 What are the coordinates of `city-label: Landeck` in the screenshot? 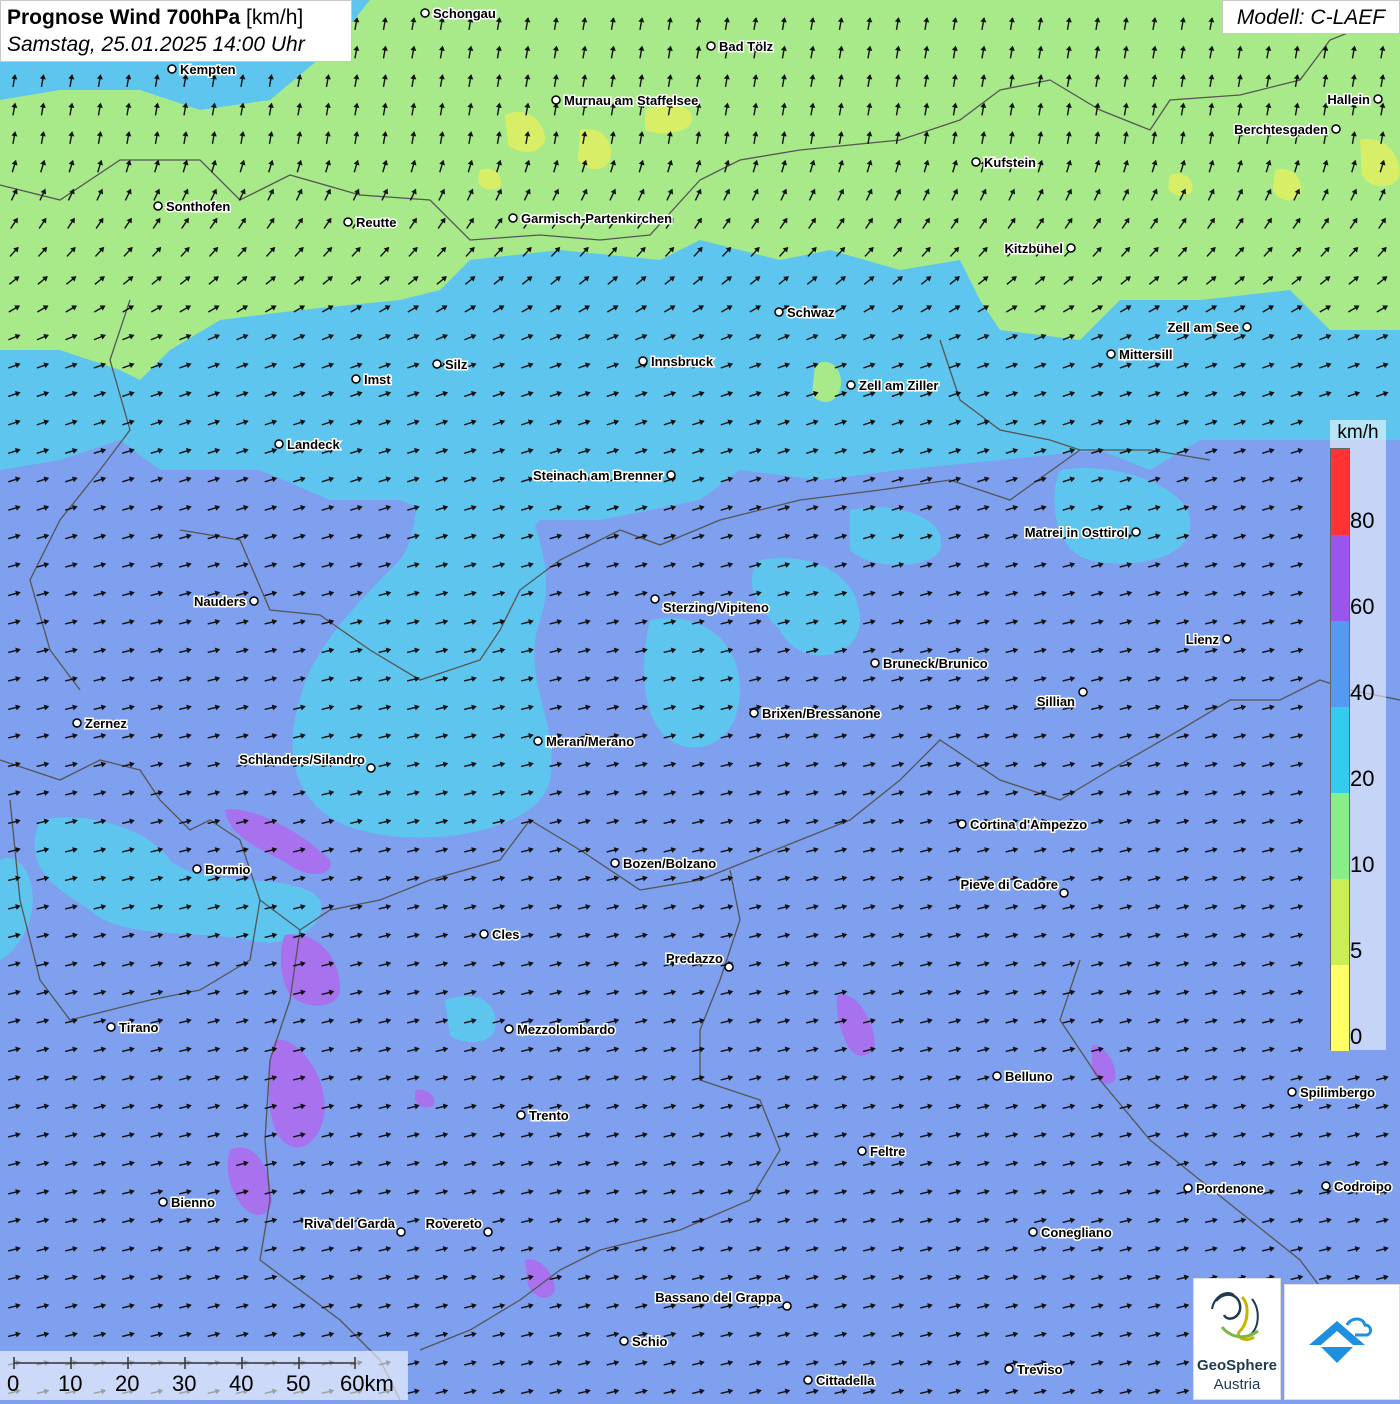 It's located at (314, 444).